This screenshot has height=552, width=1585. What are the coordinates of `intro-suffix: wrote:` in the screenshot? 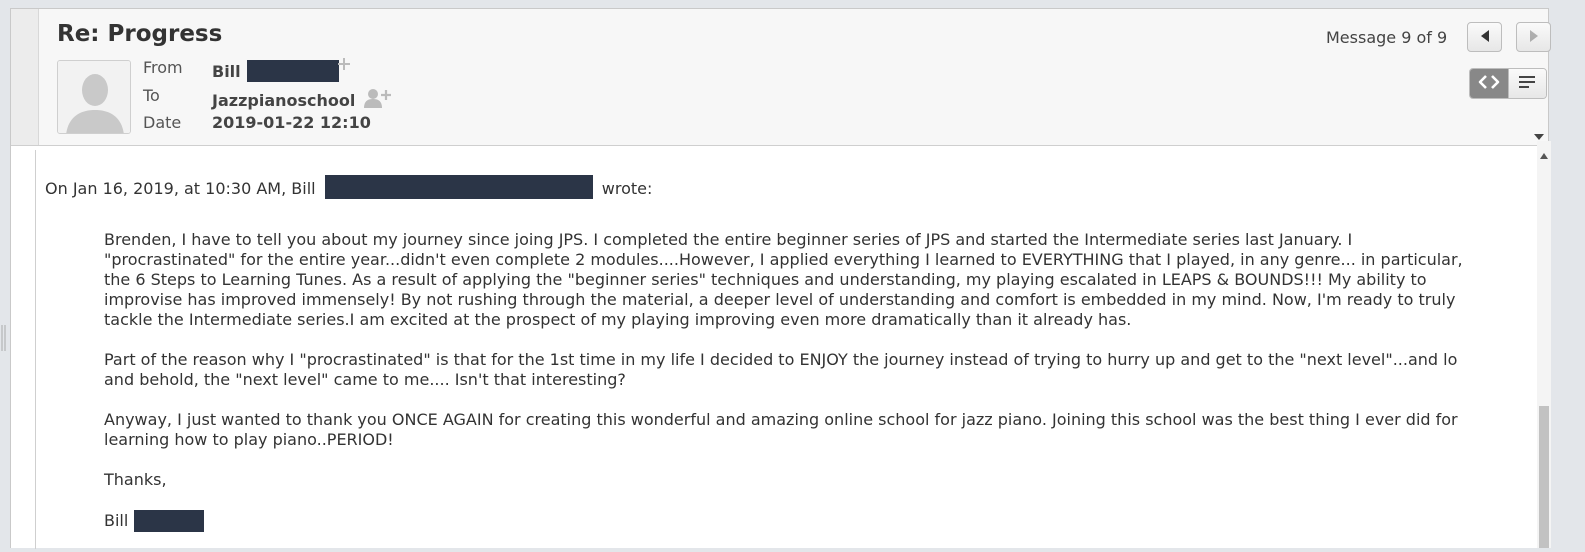 It's located at (627, 188).